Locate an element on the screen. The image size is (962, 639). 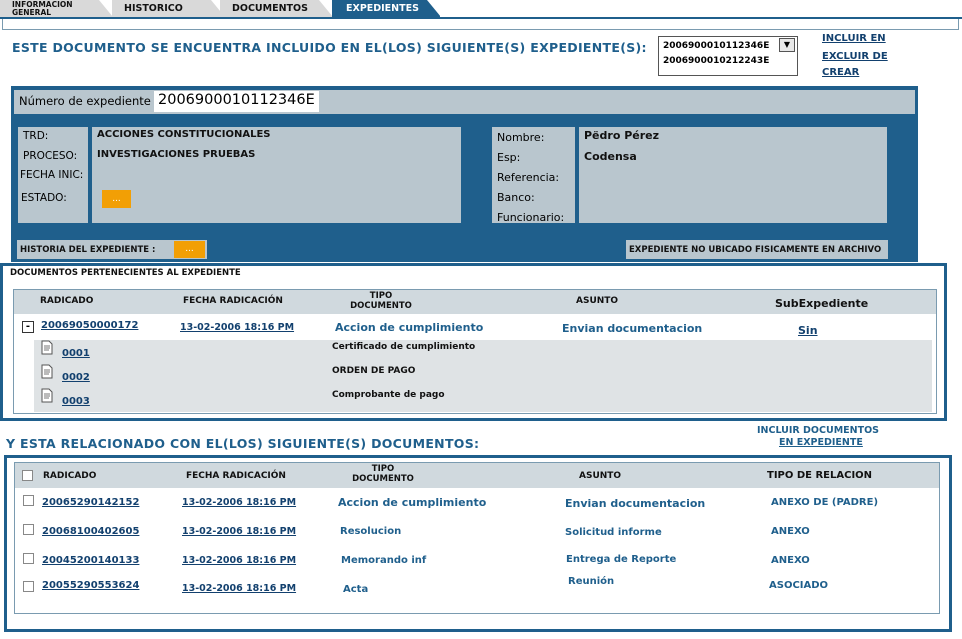
related-asunto: Entrega de Reporte is located at coordinates (621, 559).